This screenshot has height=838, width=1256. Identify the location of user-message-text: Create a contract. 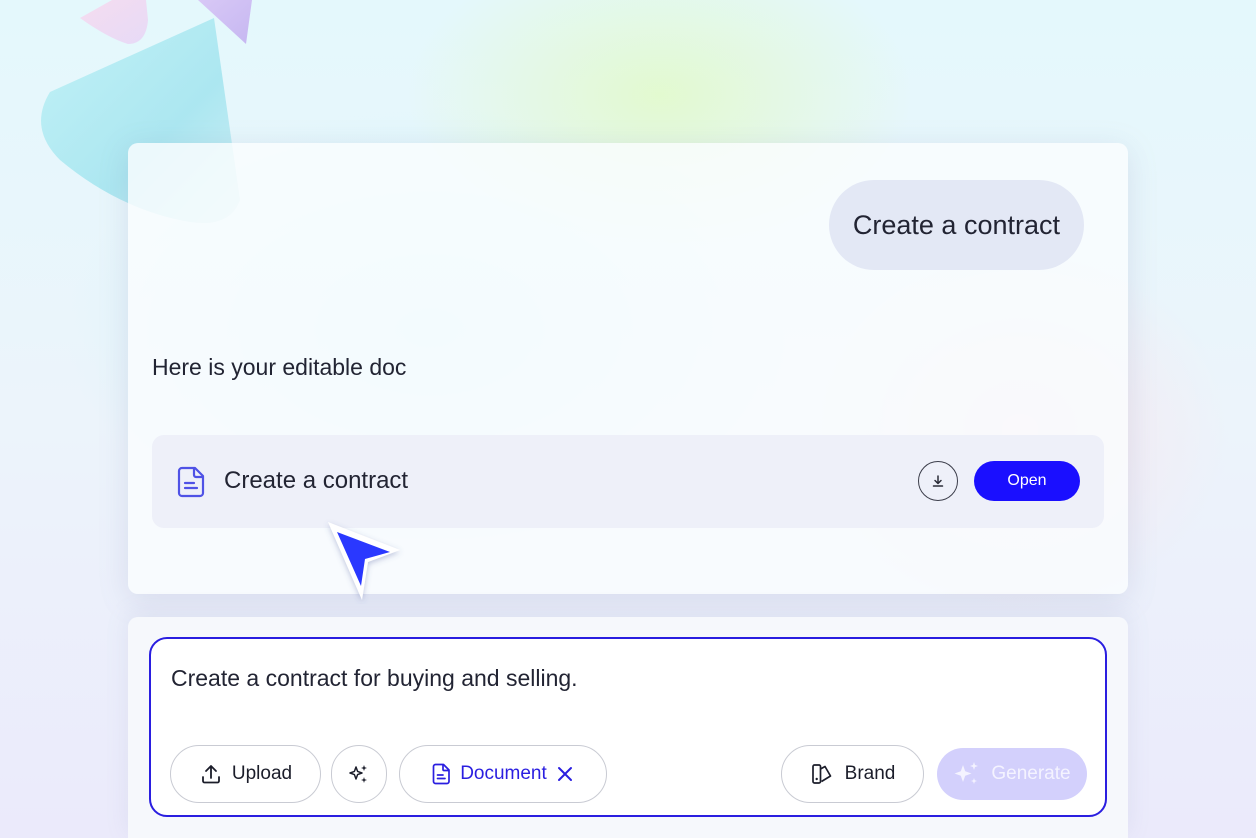
(956, 224).